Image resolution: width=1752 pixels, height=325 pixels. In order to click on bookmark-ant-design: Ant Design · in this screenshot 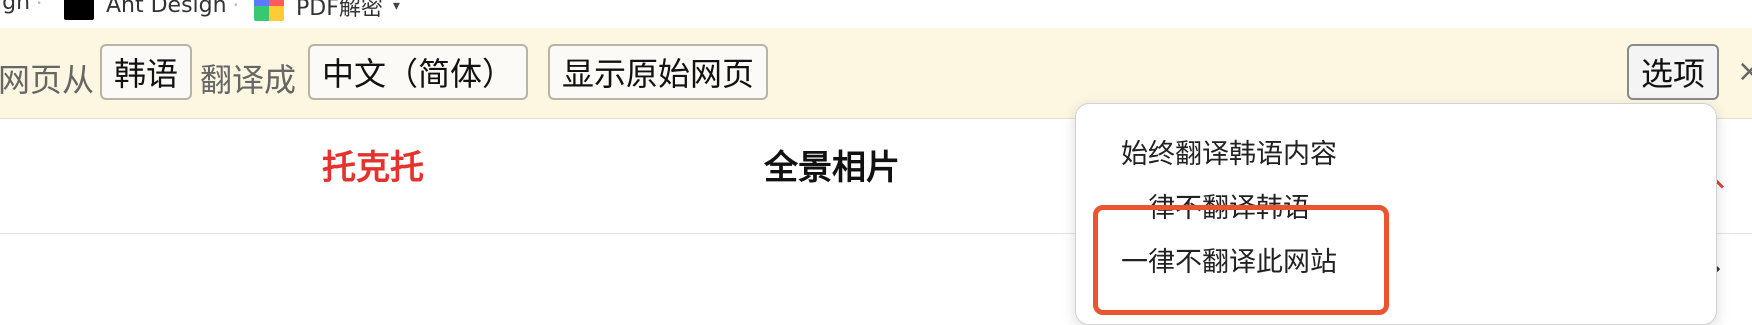, I will do `click(154, 10)`.